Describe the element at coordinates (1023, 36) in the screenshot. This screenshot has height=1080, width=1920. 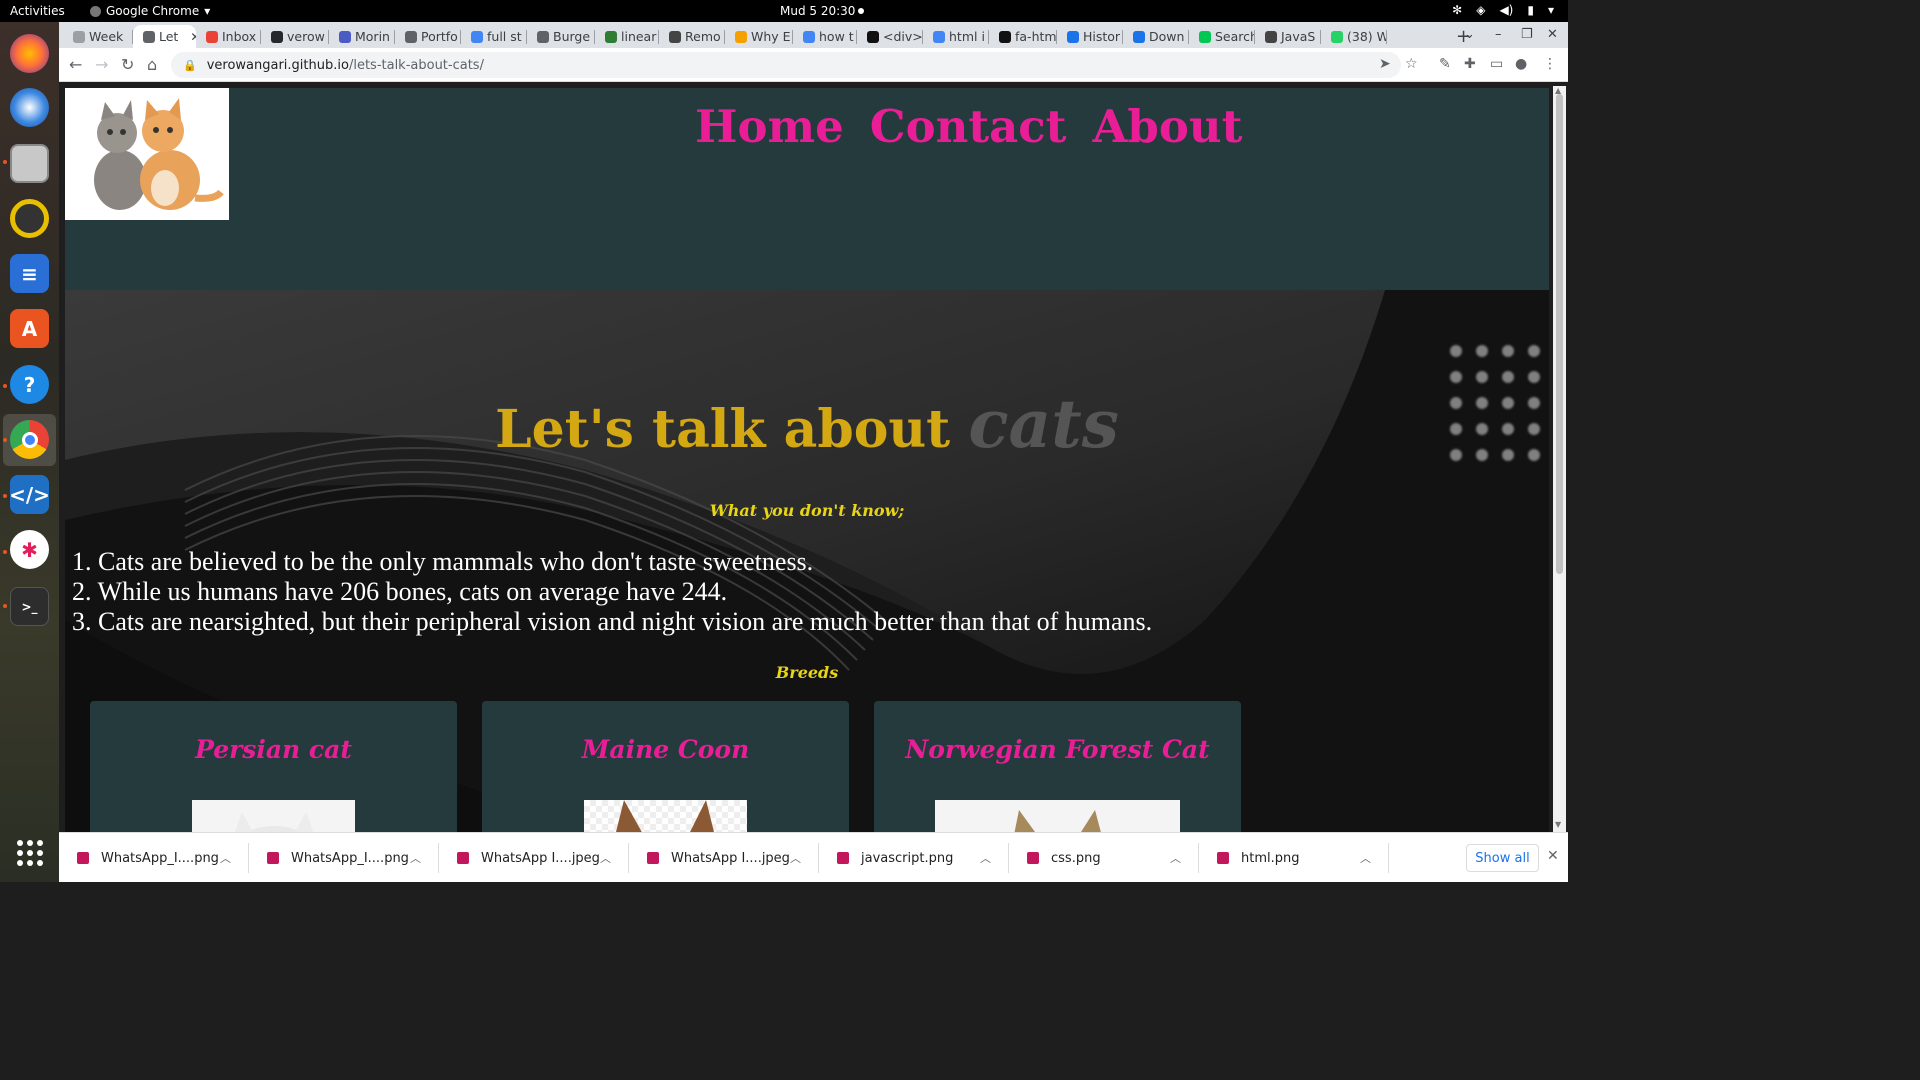
I see `browser-tab: fa-htm` at that location.